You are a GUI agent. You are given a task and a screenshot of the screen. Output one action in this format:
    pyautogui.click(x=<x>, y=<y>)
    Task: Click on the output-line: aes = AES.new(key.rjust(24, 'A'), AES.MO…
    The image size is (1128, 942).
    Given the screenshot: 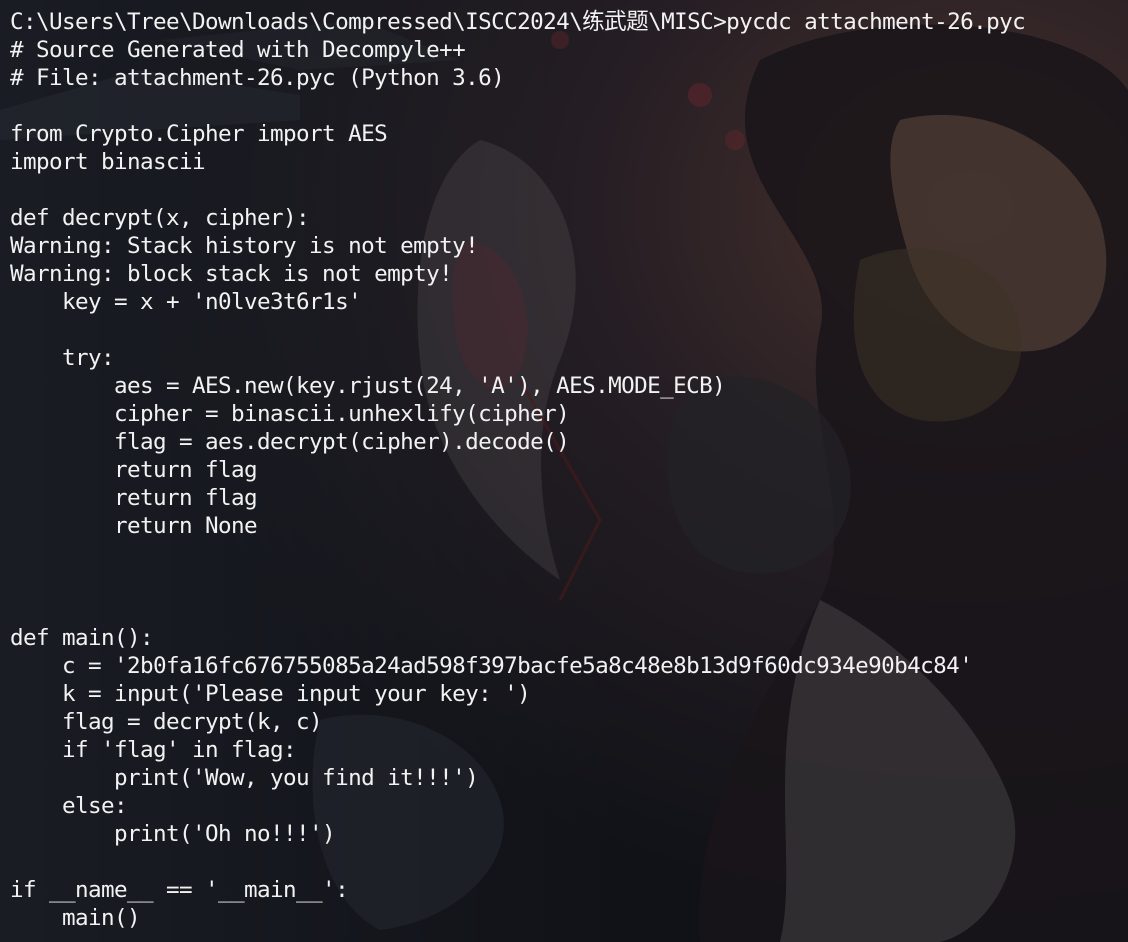 What is the action you would take?
    pyautogui.click(x=368, y=386)
    